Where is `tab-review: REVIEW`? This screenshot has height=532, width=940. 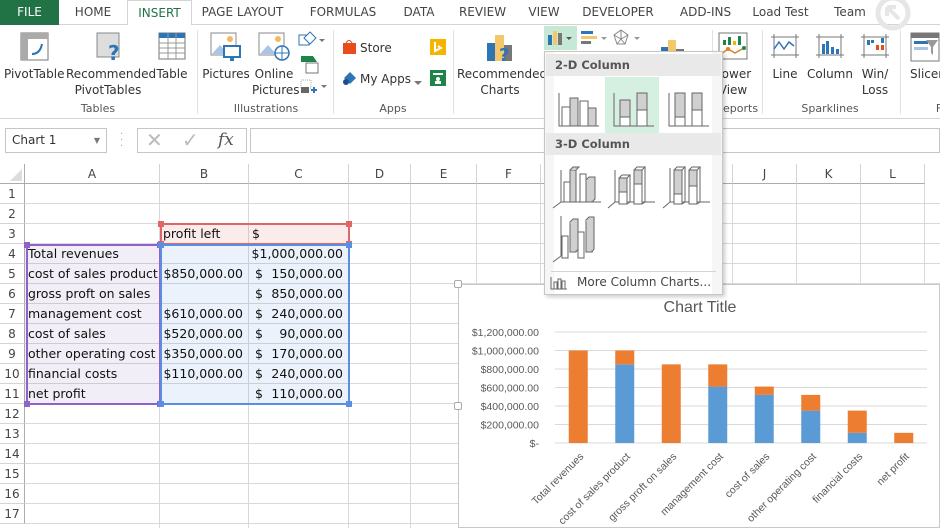 tab-review: REVIEW is located at coordinates (482, 12).